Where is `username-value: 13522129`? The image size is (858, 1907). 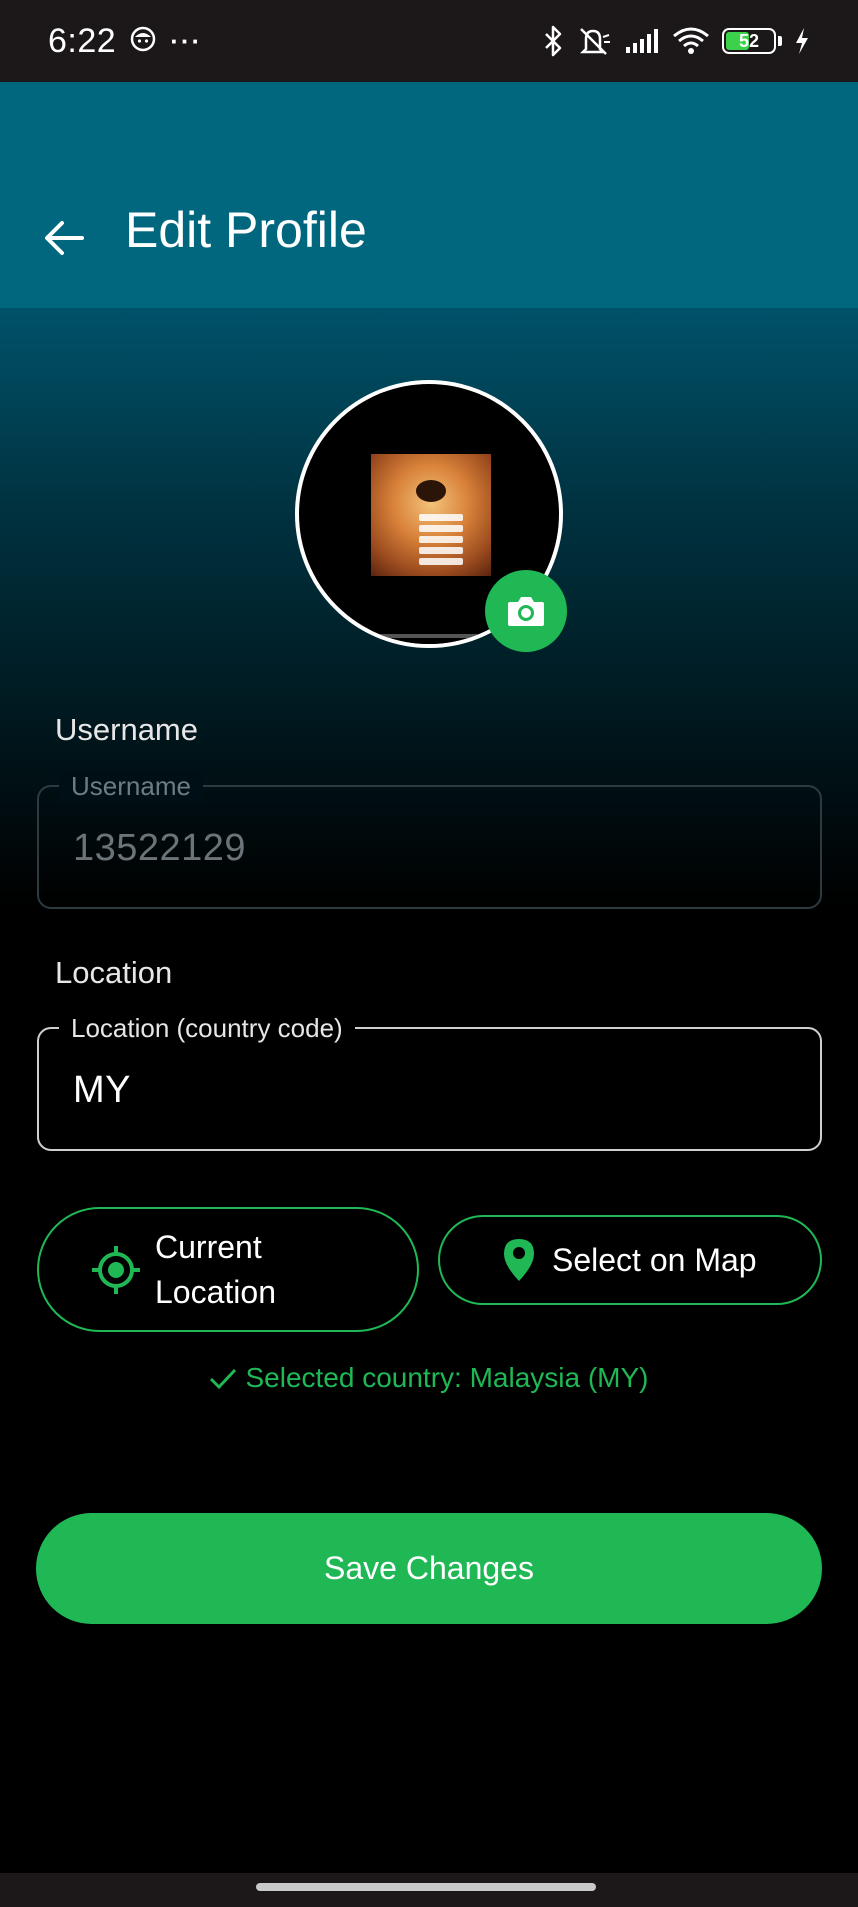
username-value: 13522129 is located at coordinates (160, 848).